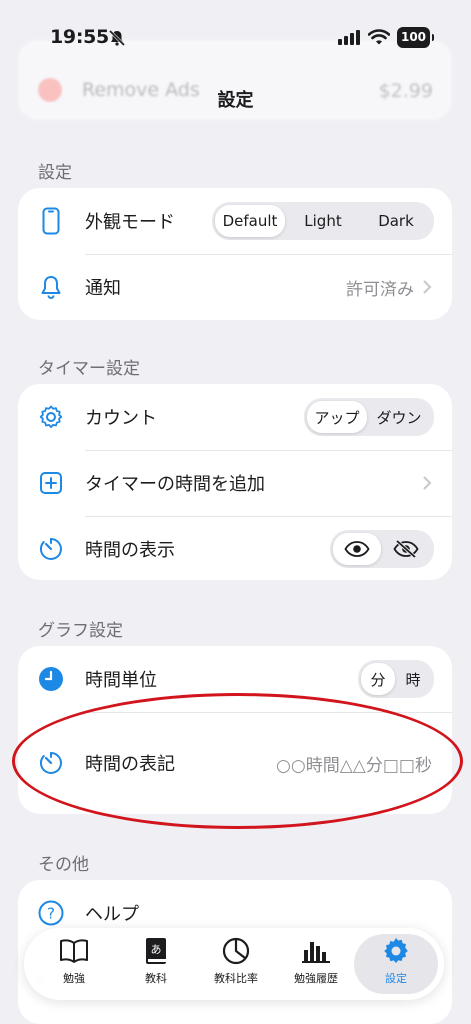  What do you see at coordinates (316, 951) in the screenshot?
I see `bar-chart-icon` at bounding box center [316, 951].